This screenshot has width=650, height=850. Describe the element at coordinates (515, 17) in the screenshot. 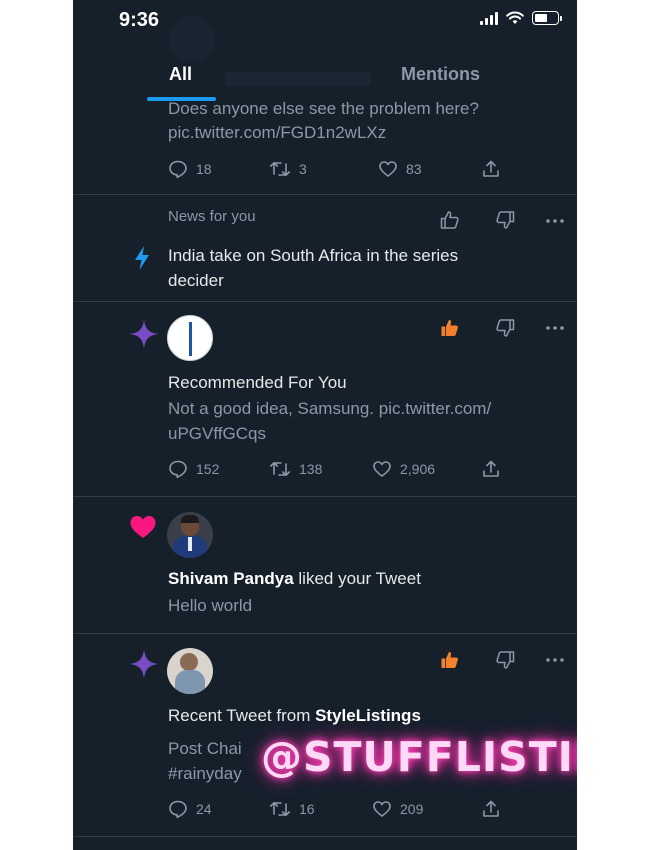

I see `wifi-icon` at that location.